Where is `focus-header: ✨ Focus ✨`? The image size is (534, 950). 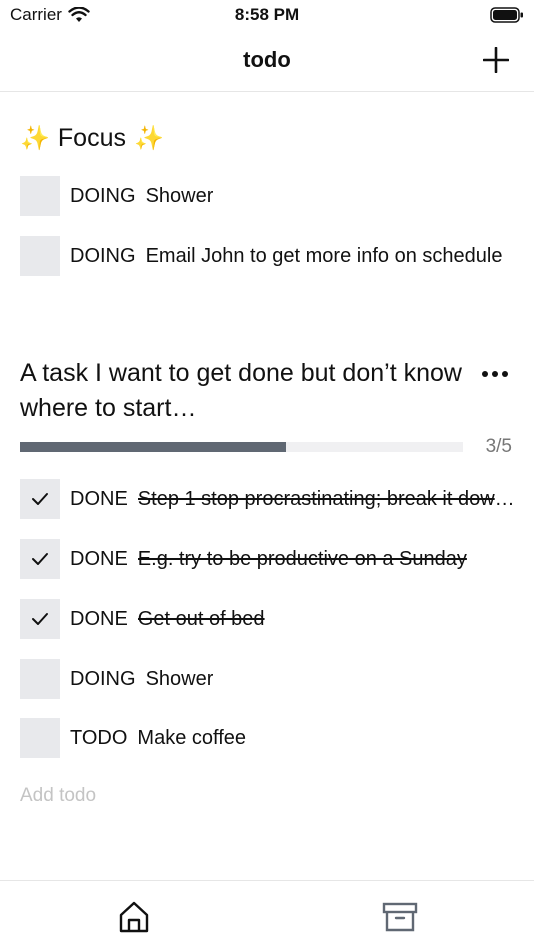
focus-header: ✨ Focus ✨ is located at coordinates (92, 138).